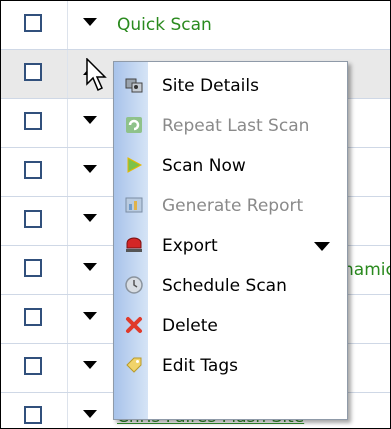 This screenshot has height=429, width=391. Describe the element at coordinates (134, 85) in the screenshot. I see `site-details-icon` at that location.